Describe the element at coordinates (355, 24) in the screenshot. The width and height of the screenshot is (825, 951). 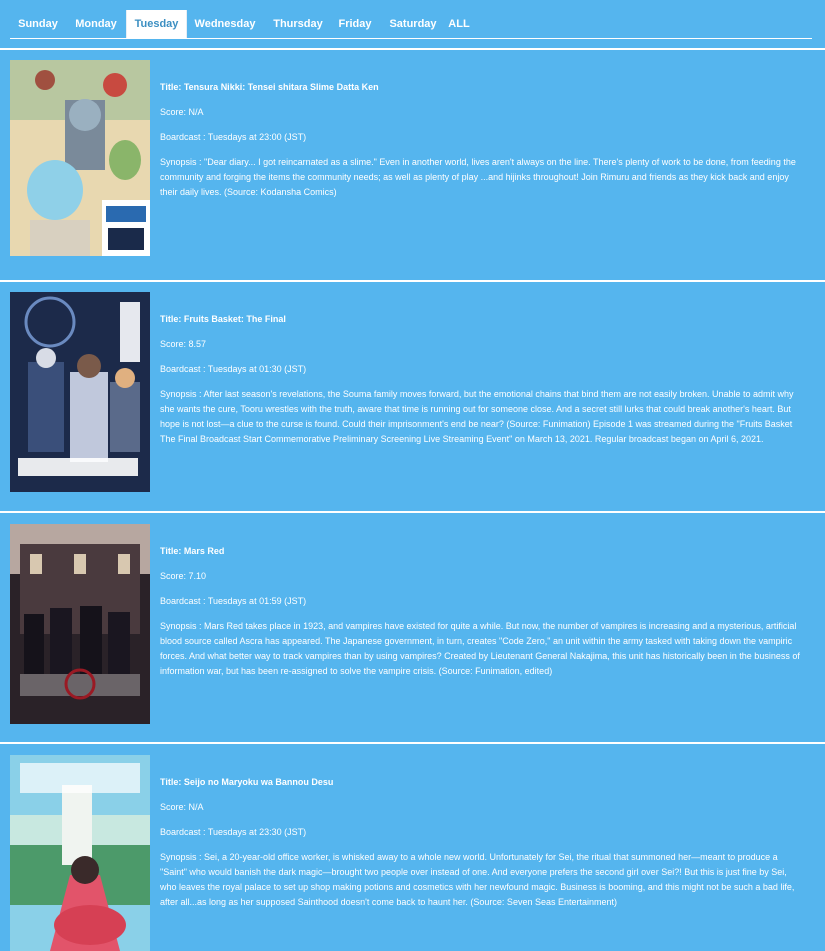
I see `tab-friday: Friday` at that location.